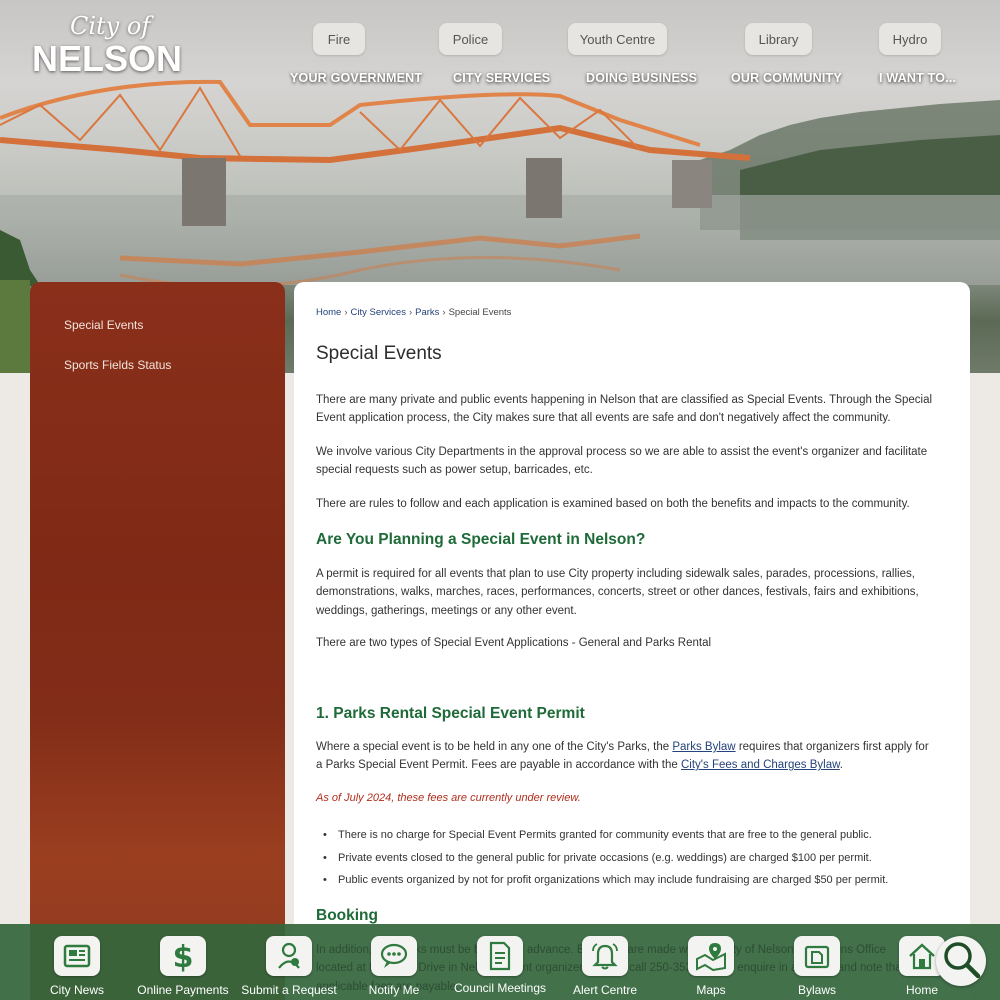  I want to click on search-icon, so click(961, 961).